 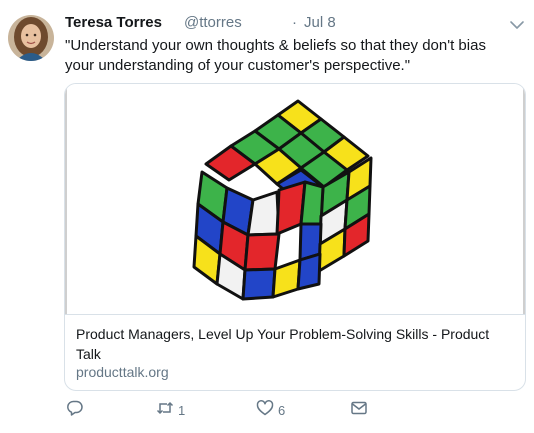 I want to click on retweet-count: 1, so click(x=182, y=410).